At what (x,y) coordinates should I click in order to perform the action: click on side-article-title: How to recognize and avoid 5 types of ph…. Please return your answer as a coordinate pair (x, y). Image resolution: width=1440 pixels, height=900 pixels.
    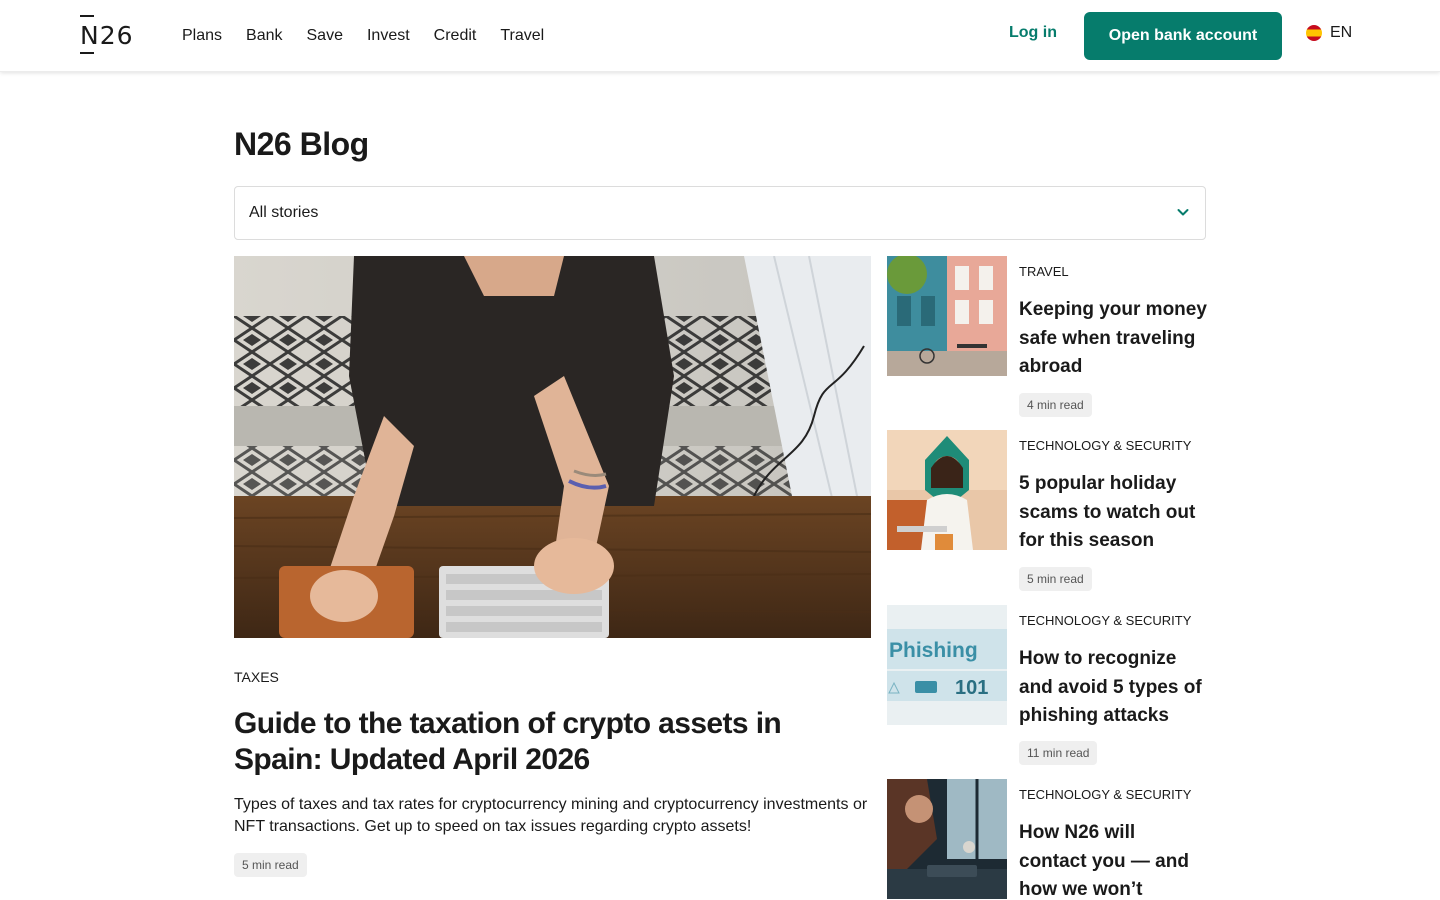
    Looking at the image, I should click on (1110, 687).